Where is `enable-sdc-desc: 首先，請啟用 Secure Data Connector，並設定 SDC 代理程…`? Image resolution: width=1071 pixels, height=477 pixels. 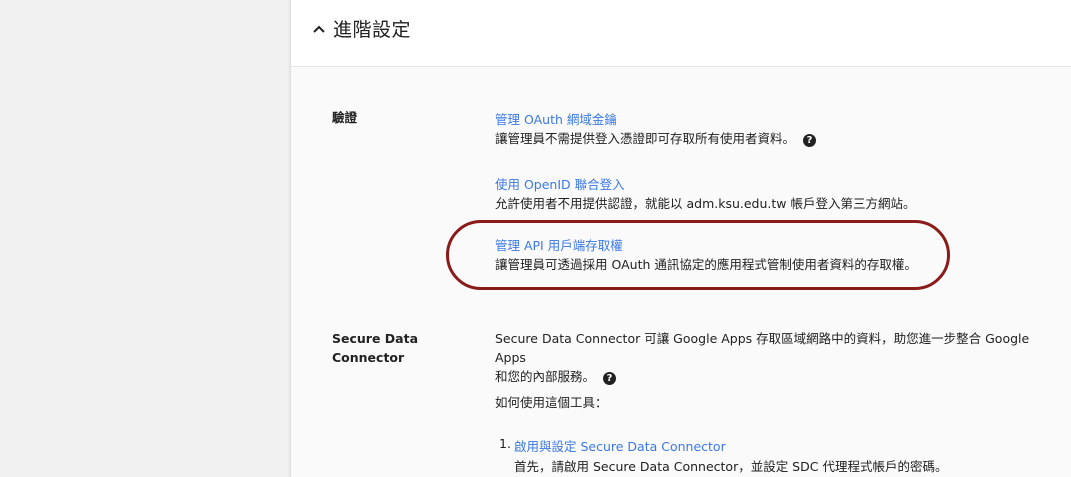
enable-sdc-desc: 首先，請啟用 Secure Data Connector，並設定 SDC 代理程… is located at coordinates (731, 466).